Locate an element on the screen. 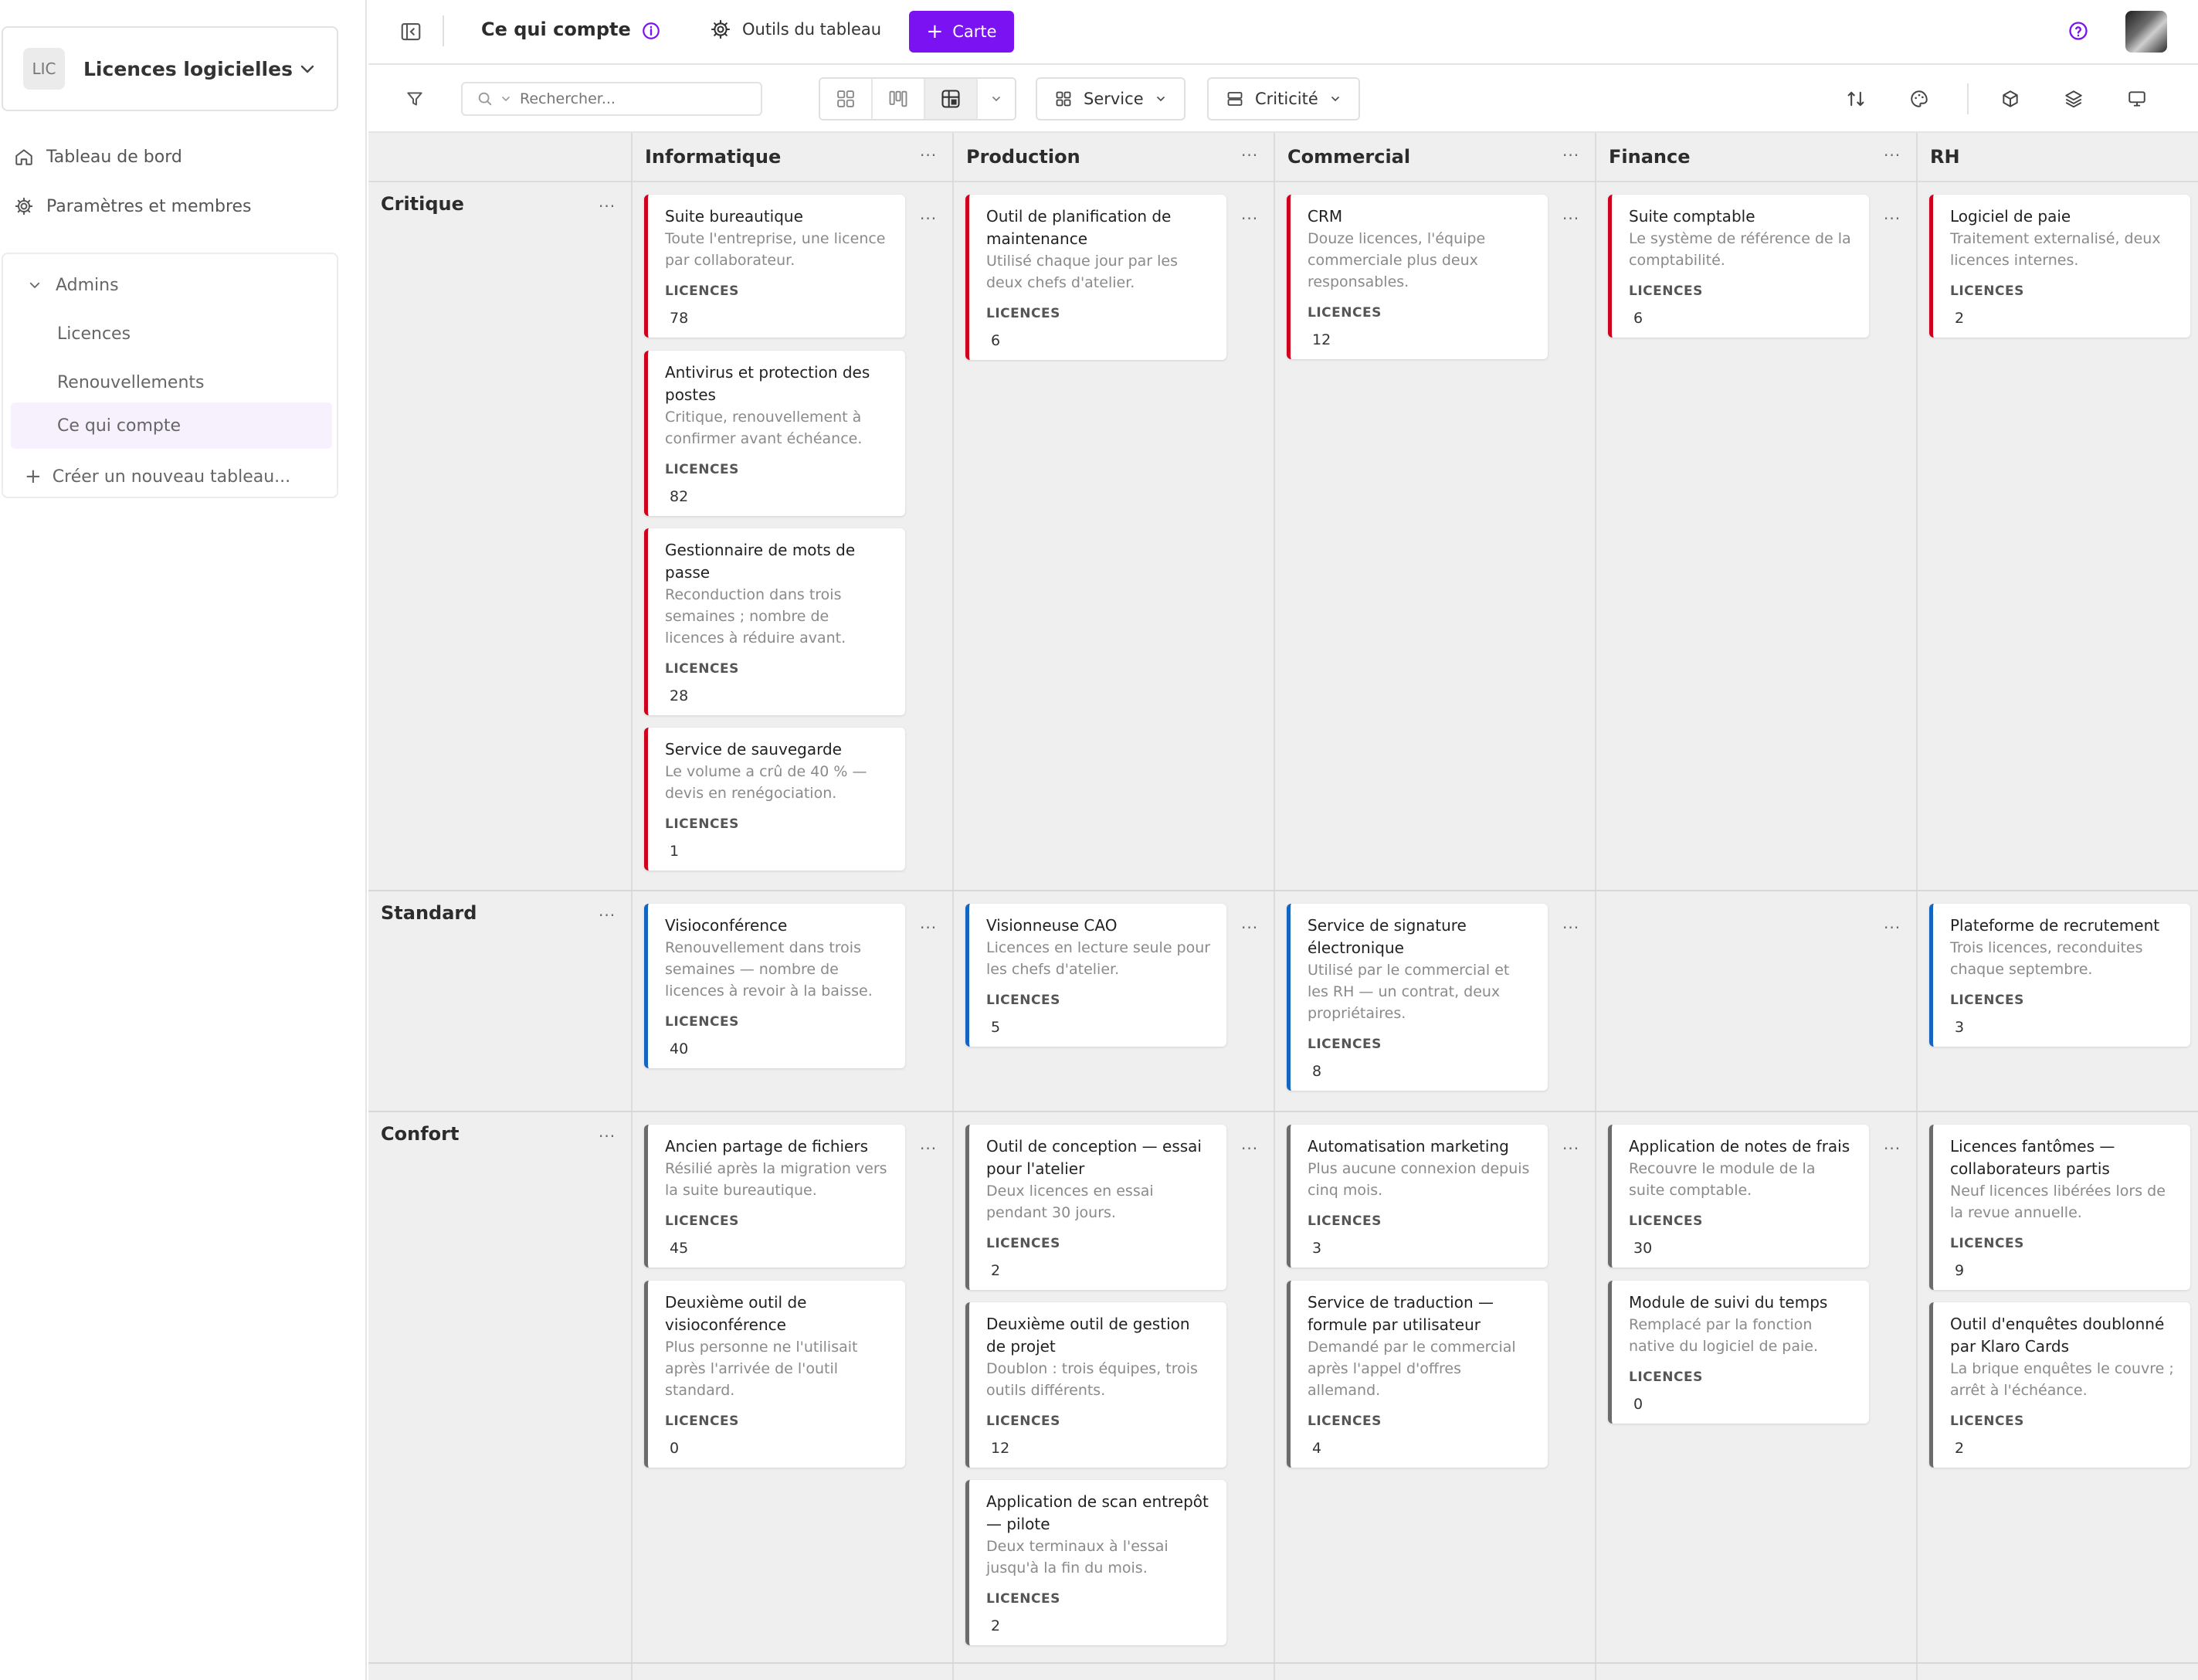  present-button is located at coordinates (2137, 99).